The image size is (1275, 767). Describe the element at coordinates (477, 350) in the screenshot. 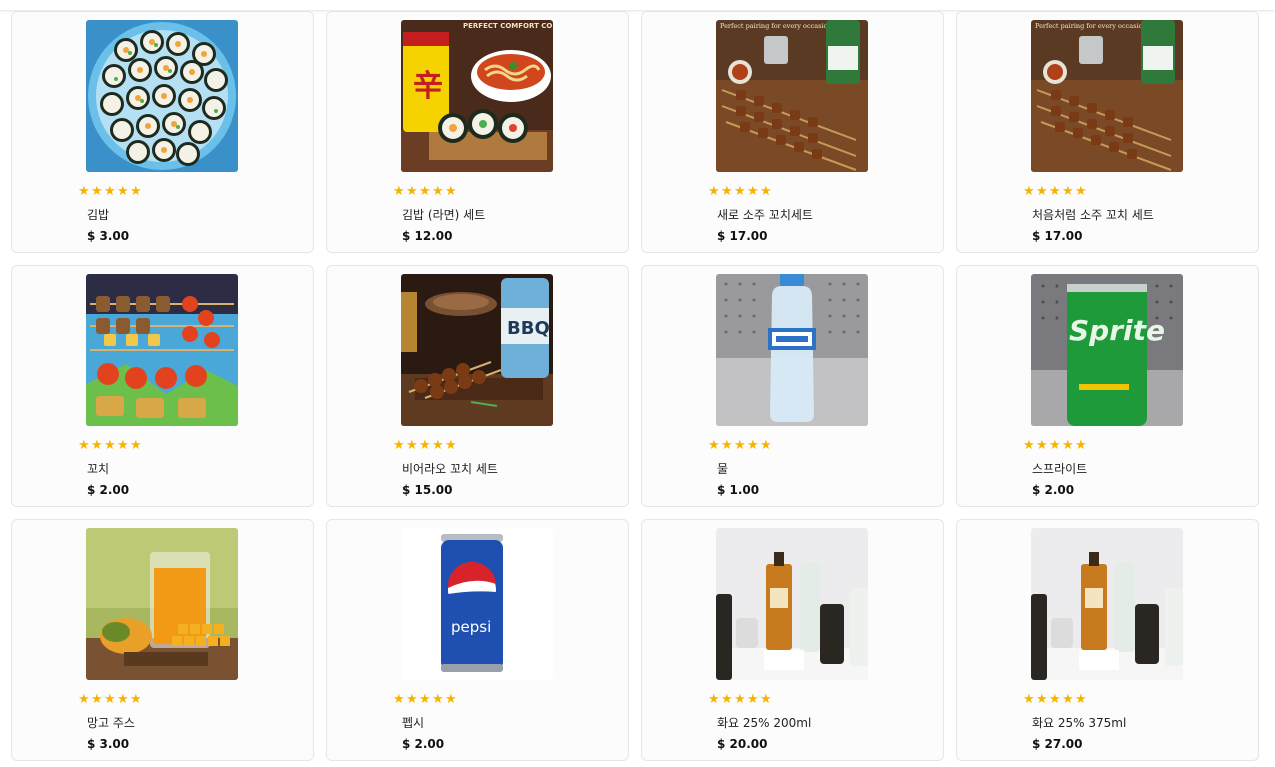

I see `product-image: BBQ` at that location.